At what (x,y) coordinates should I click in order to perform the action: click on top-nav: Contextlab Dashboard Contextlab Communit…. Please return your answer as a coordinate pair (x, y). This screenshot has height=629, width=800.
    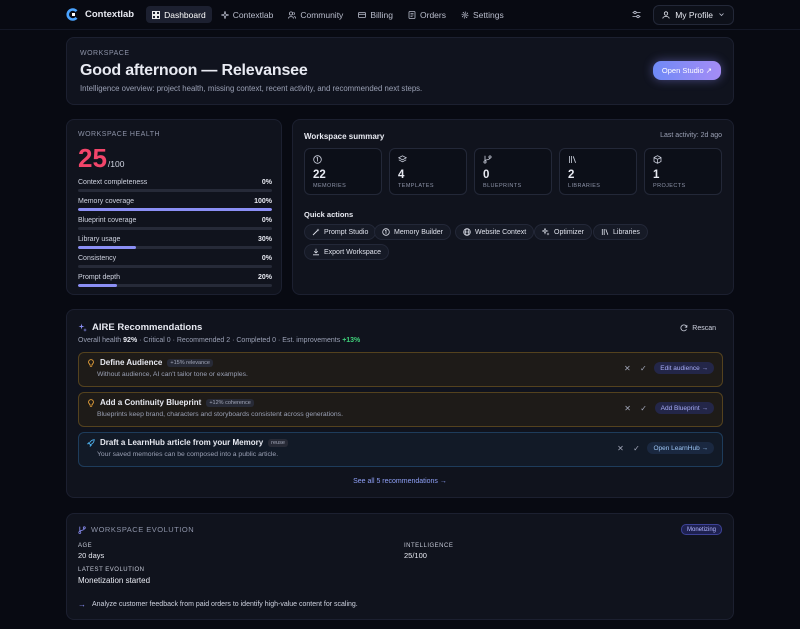
    Looking at the image, I should click on (400, 15).